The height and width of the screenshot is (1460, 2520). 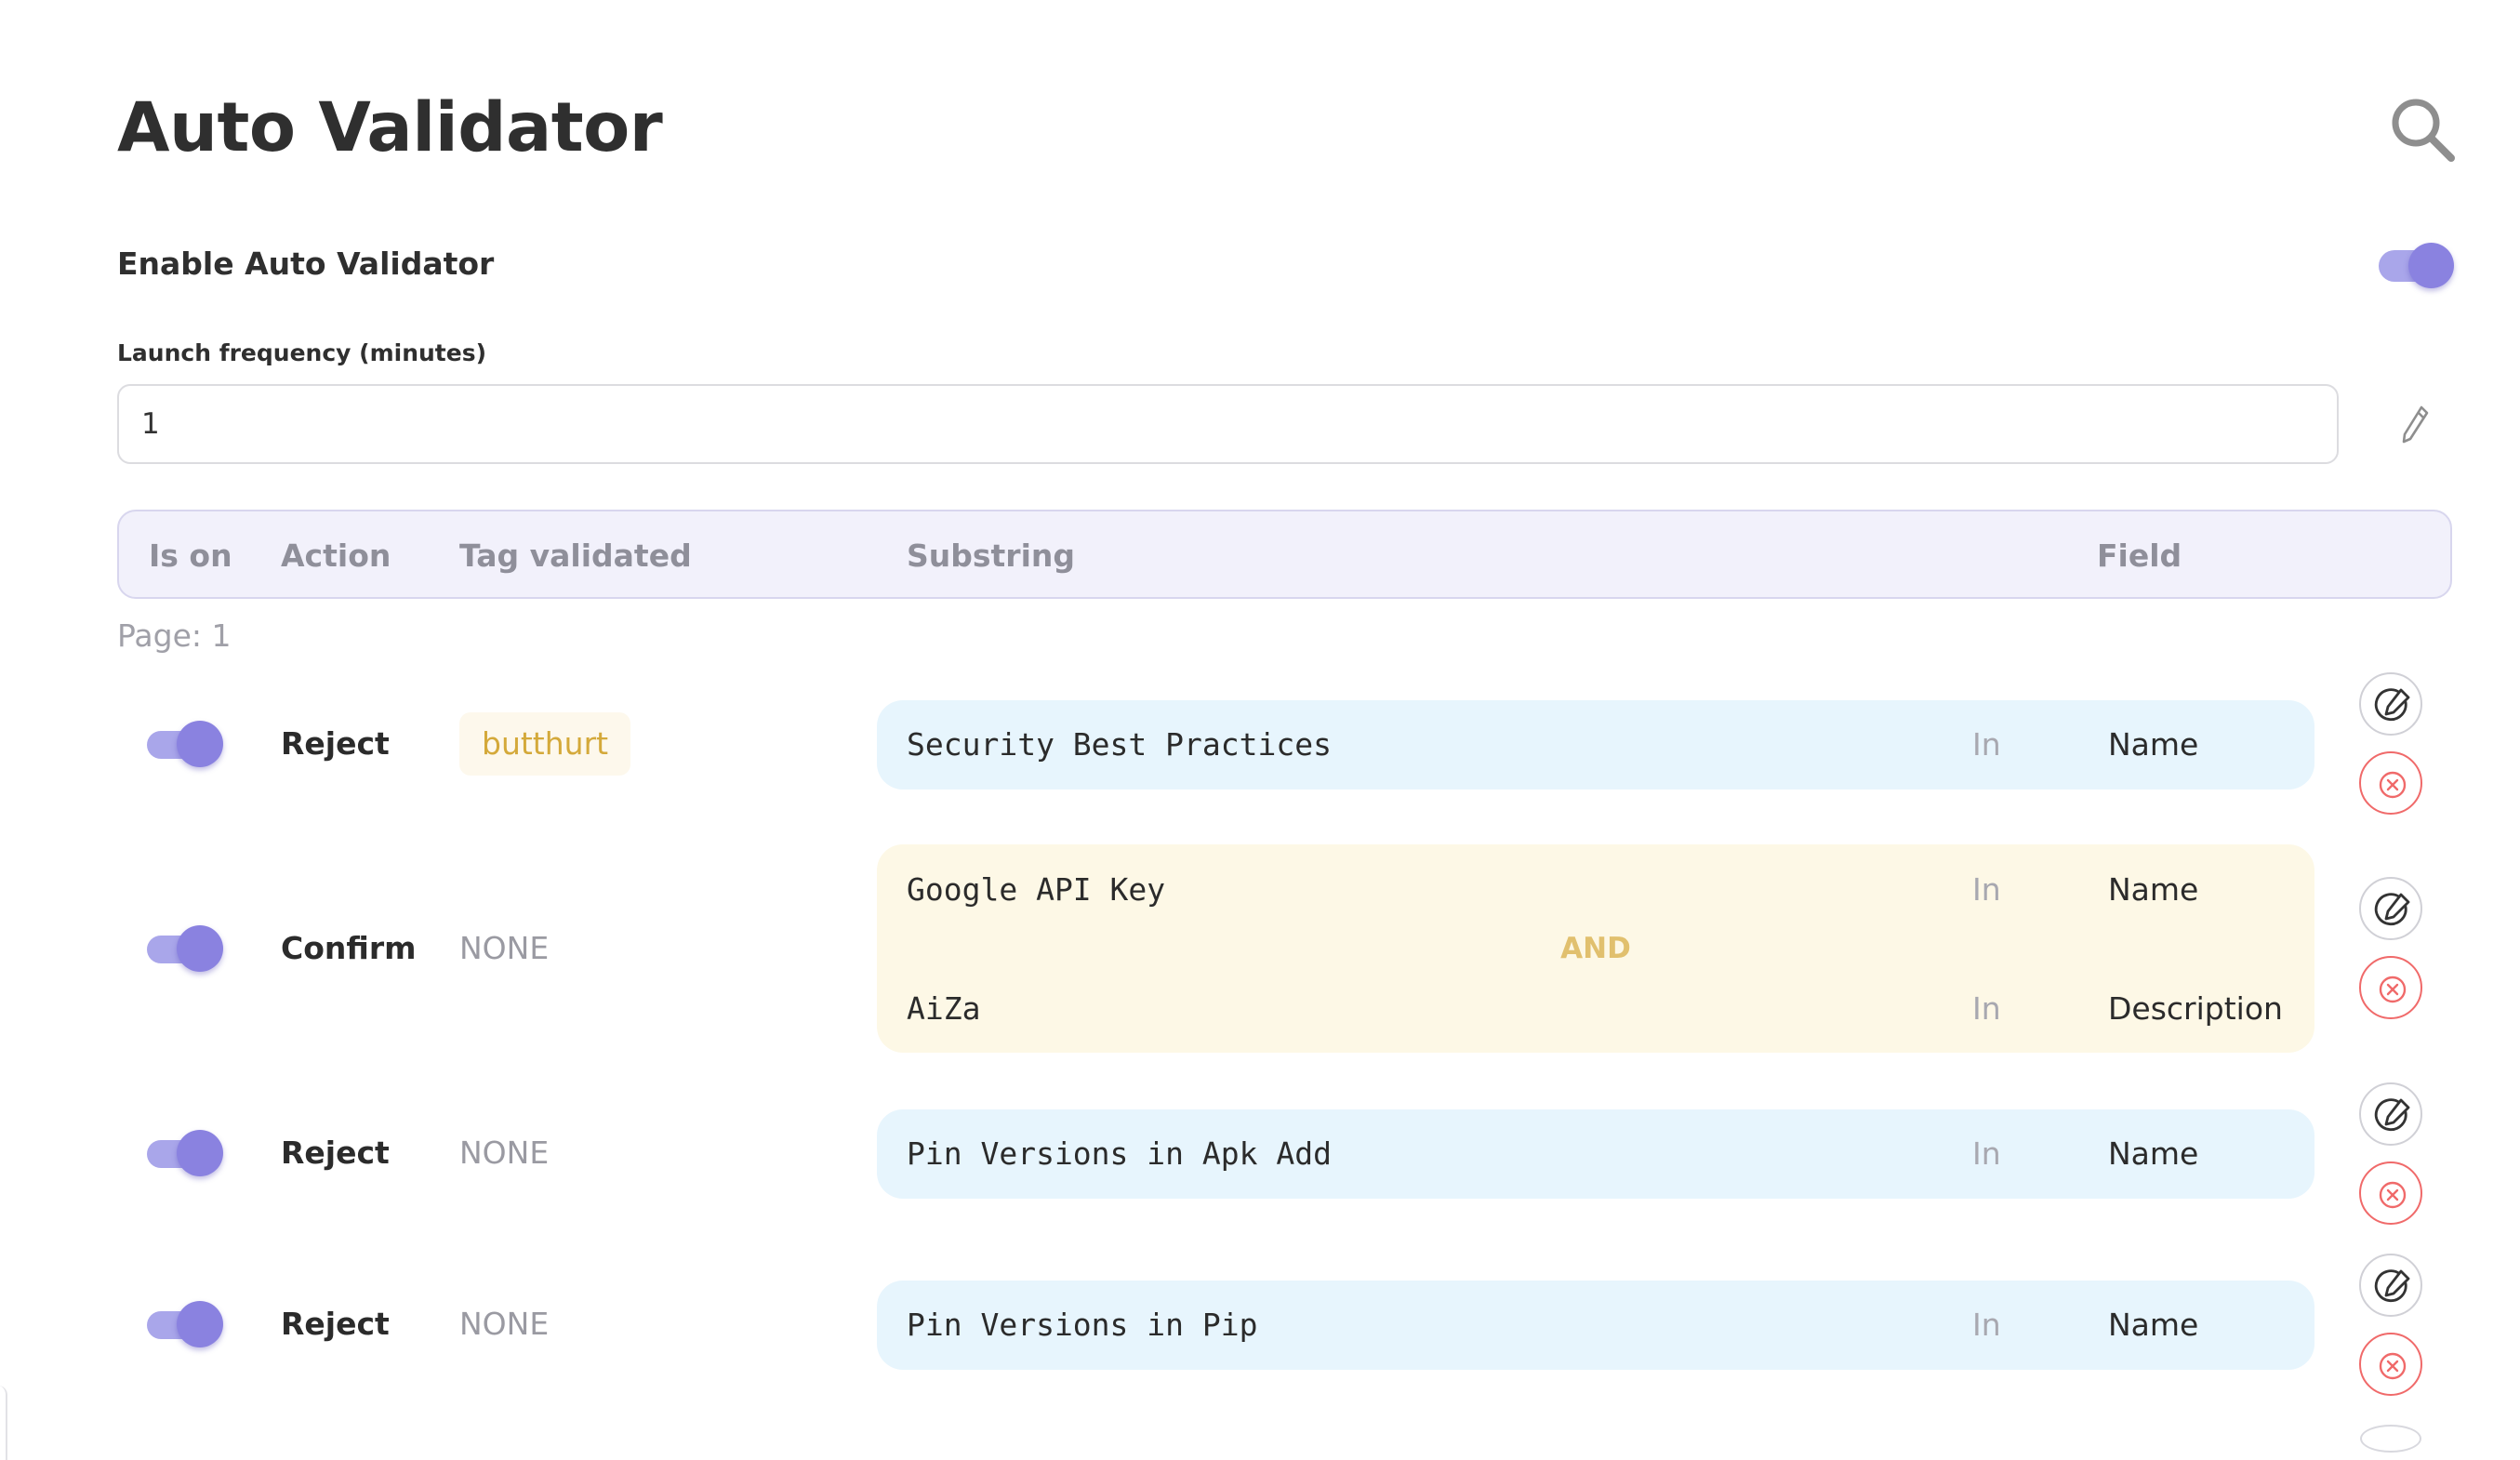 What do you see at coordinates (1595, 1154) in the screenshot?
I see `condition-box: Pin Versions in Apk Add In Name` at bounding box center [1595, 1154].